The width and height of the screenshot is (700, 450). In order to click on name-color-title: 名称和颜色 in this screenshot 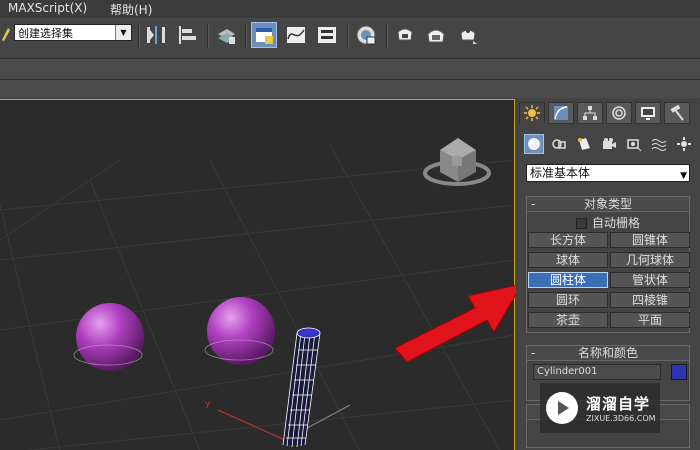, I will do `click(607, 353)`.